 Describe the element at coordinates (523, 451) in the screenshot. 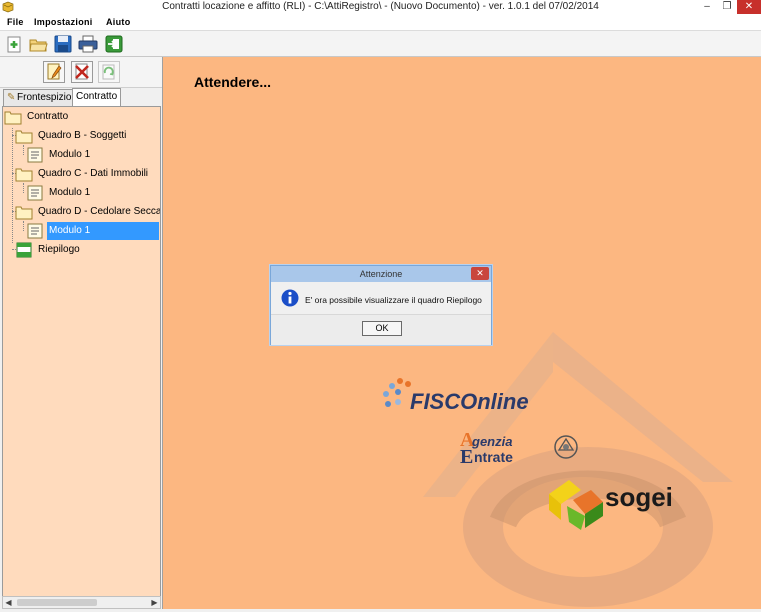

I see `agenzia-entrate-logo: A genzia E ntrate` at that location.